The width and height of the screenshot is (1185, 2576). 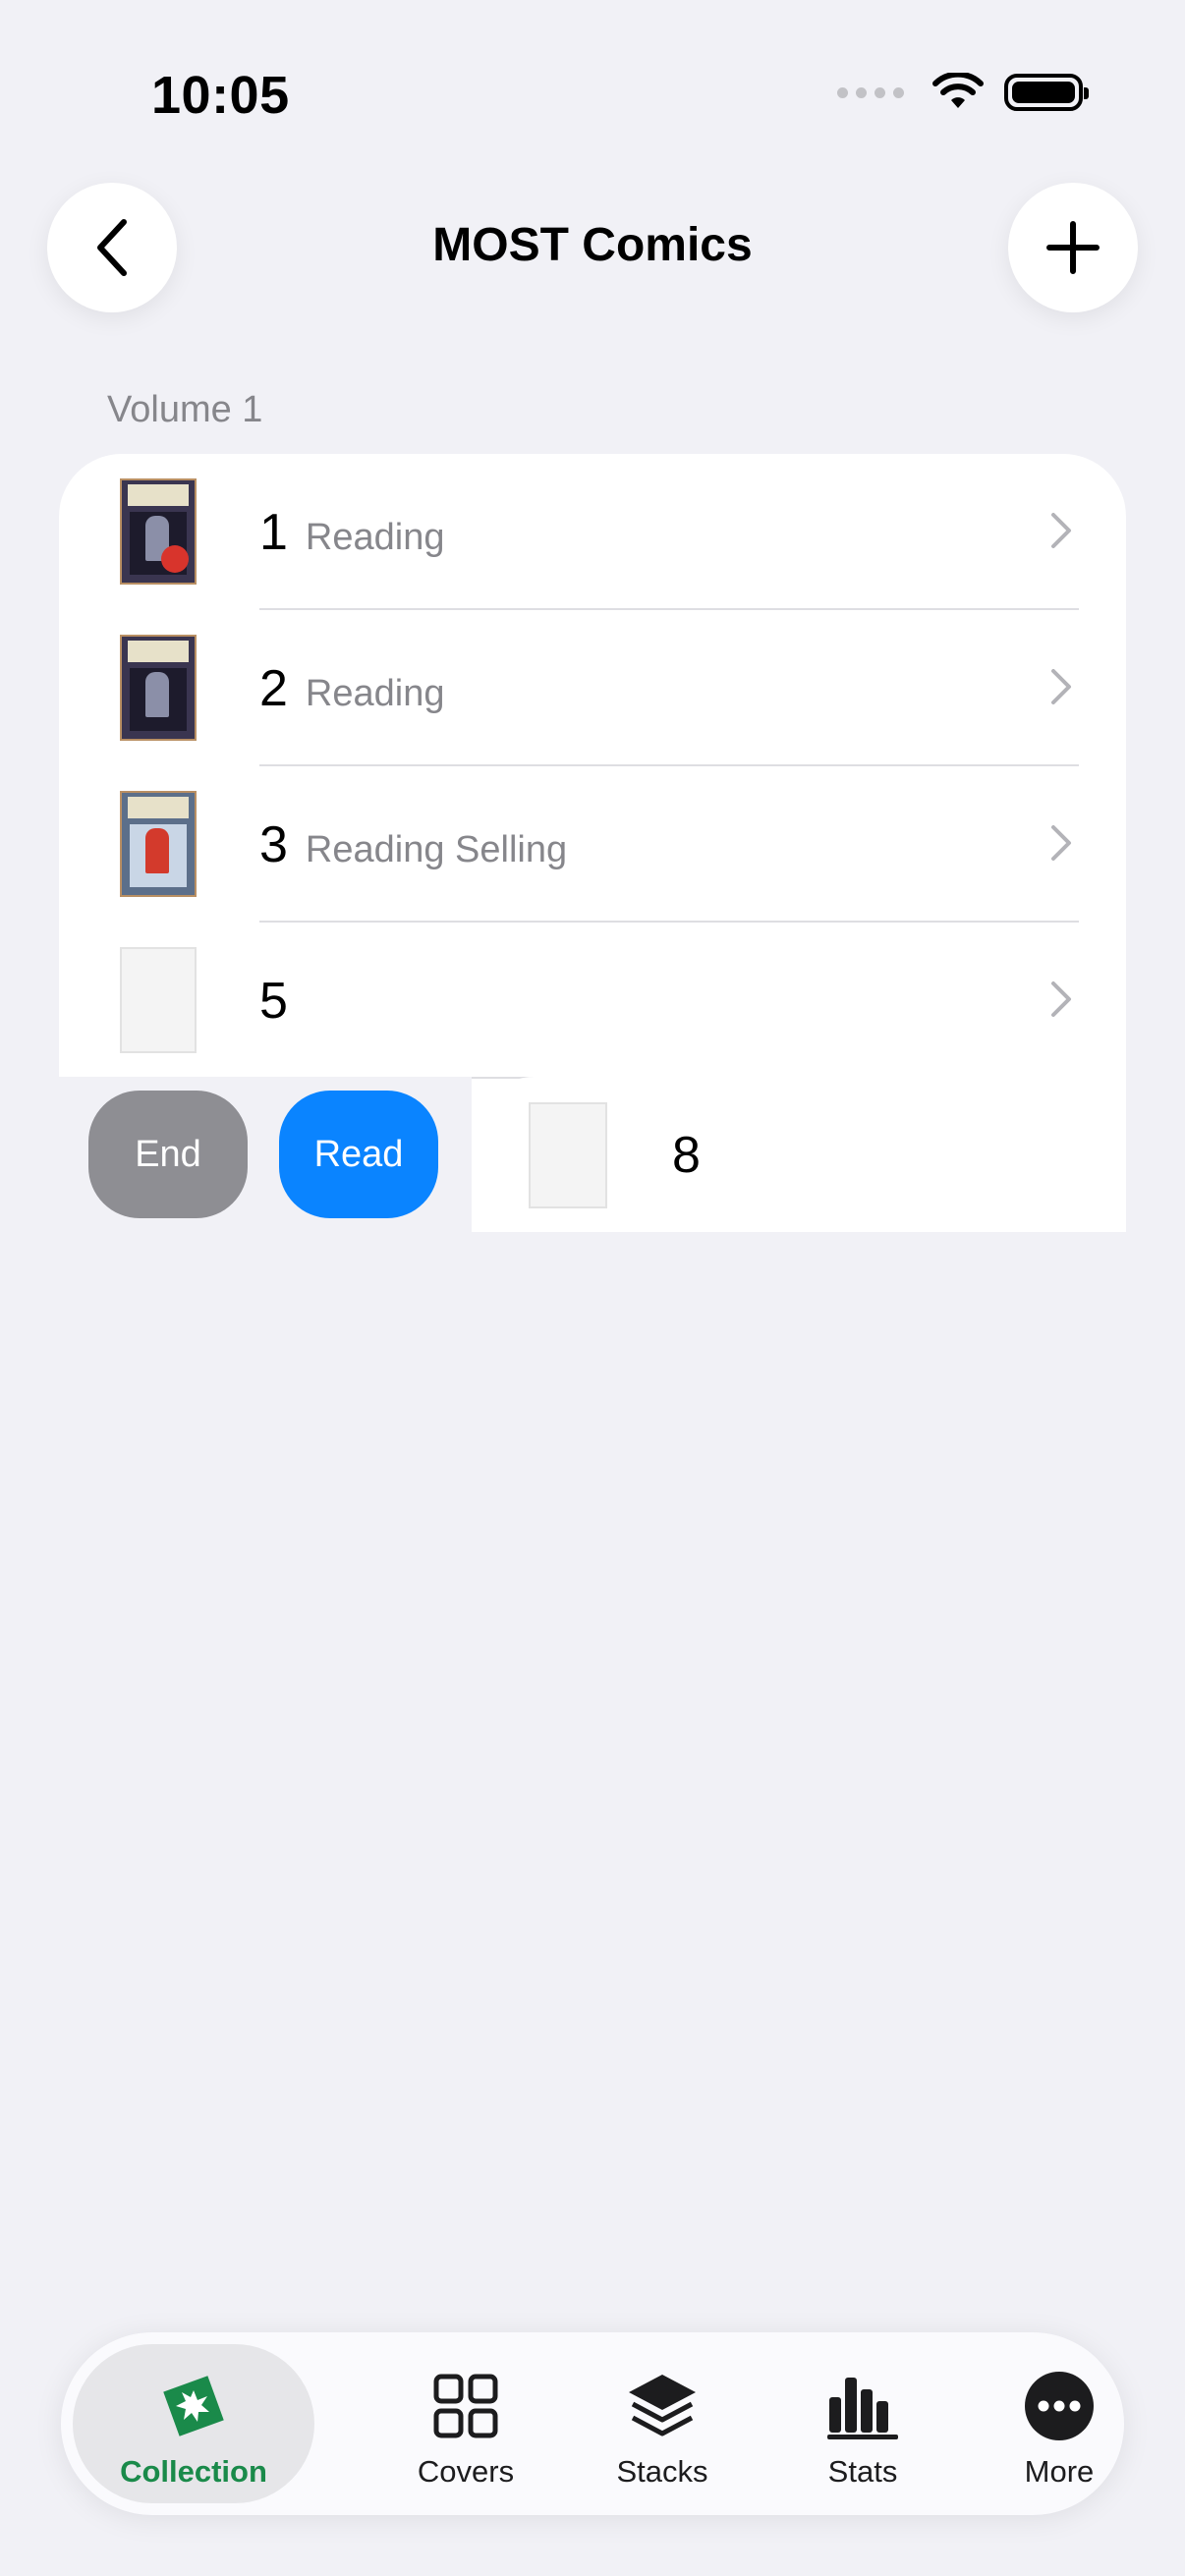 I want to click on tab-more: More, so click(x=1059, y=2423).